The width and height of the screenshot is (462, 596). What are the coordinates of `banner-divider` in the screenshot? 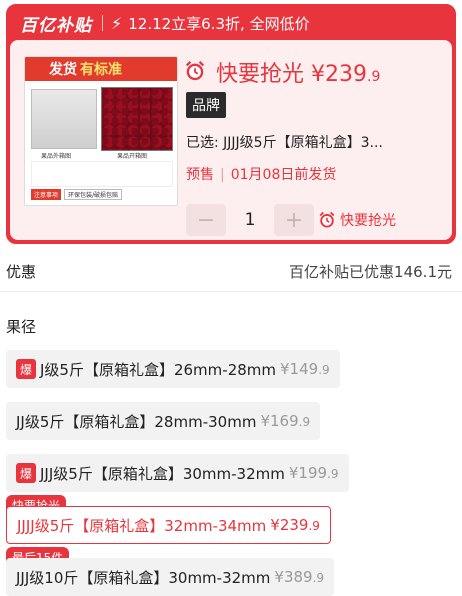 It's located at (102, 23).